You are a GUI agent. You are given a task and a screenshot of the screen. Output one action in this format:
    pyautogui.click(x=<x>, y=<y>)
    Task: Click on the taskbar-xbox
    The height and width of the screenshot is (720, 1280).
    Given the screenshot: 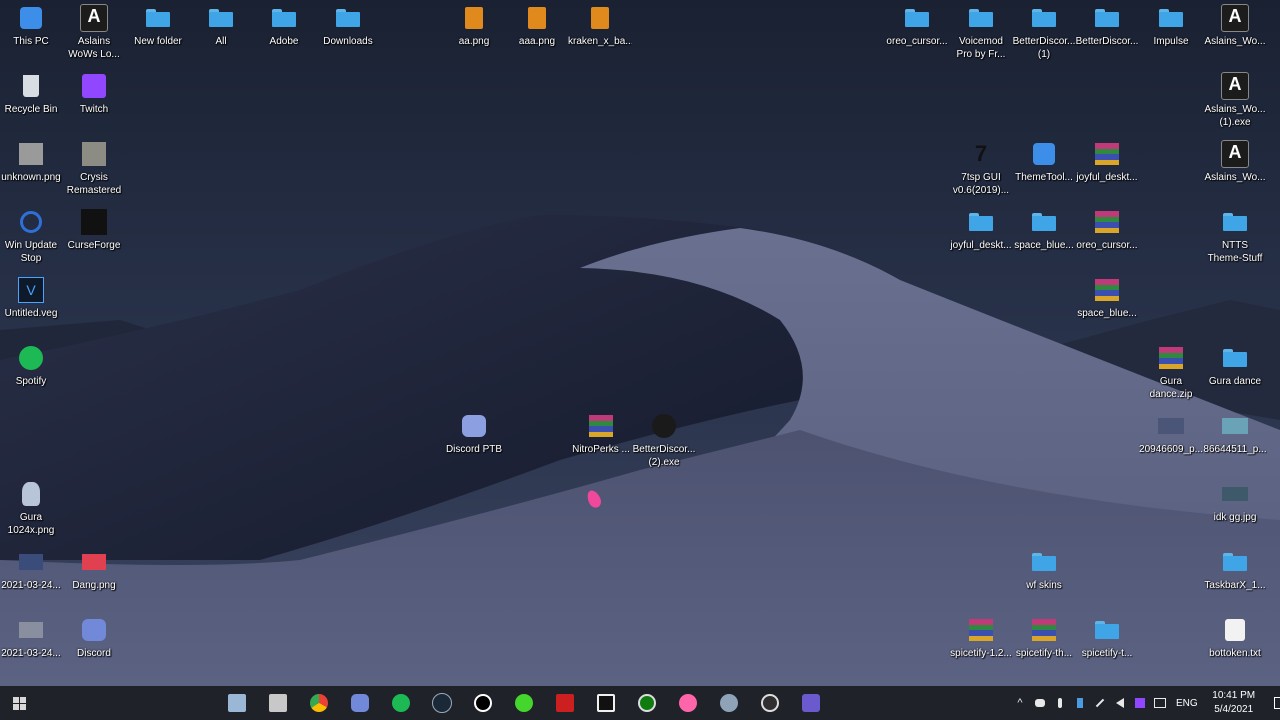 What is the action you would take?
    pyautogui.click(x=646, y=703)
    